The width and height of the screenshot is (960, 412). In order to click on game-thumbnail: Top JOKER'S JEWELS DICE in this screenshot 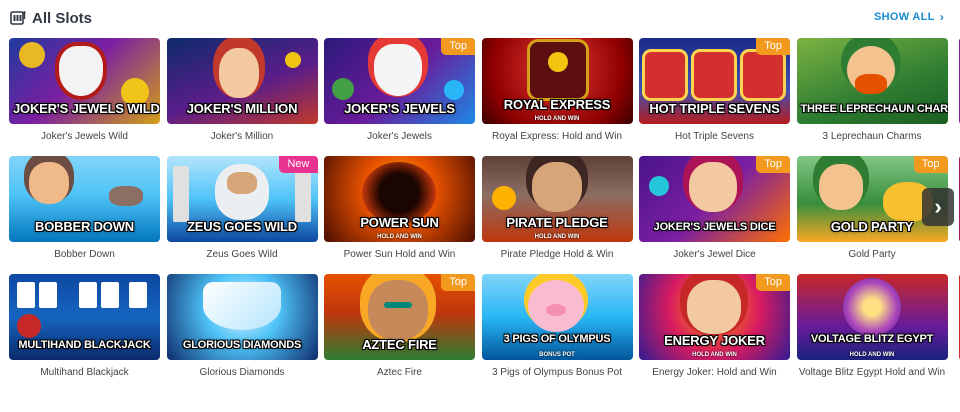, I will do `click(714, 199)`.